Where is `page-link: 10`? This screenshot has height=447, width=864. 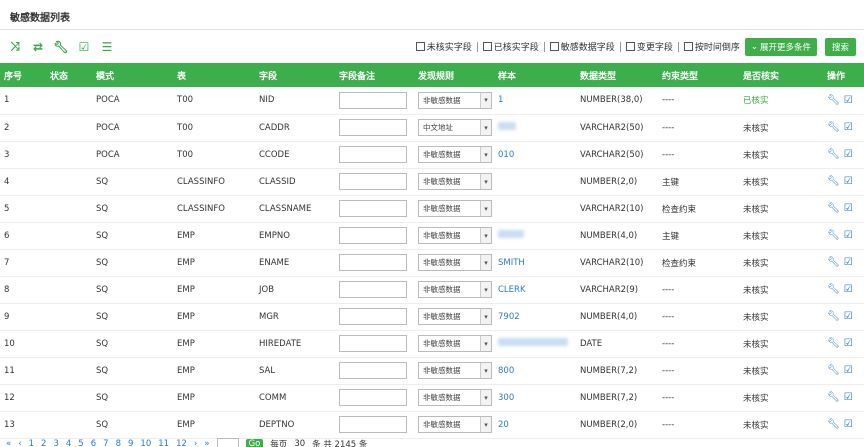
page-link: 10 is located at coordinates (145, 443).